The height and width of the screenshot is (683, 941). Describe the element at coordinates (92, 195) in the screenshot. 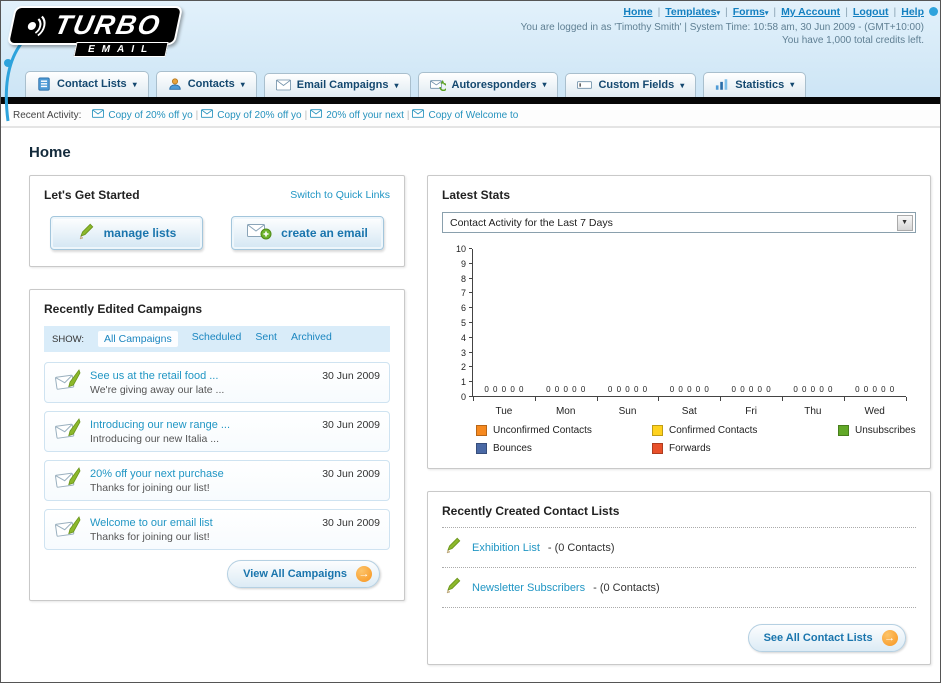

I see `get-started-title: Let's Get Started` at that location.